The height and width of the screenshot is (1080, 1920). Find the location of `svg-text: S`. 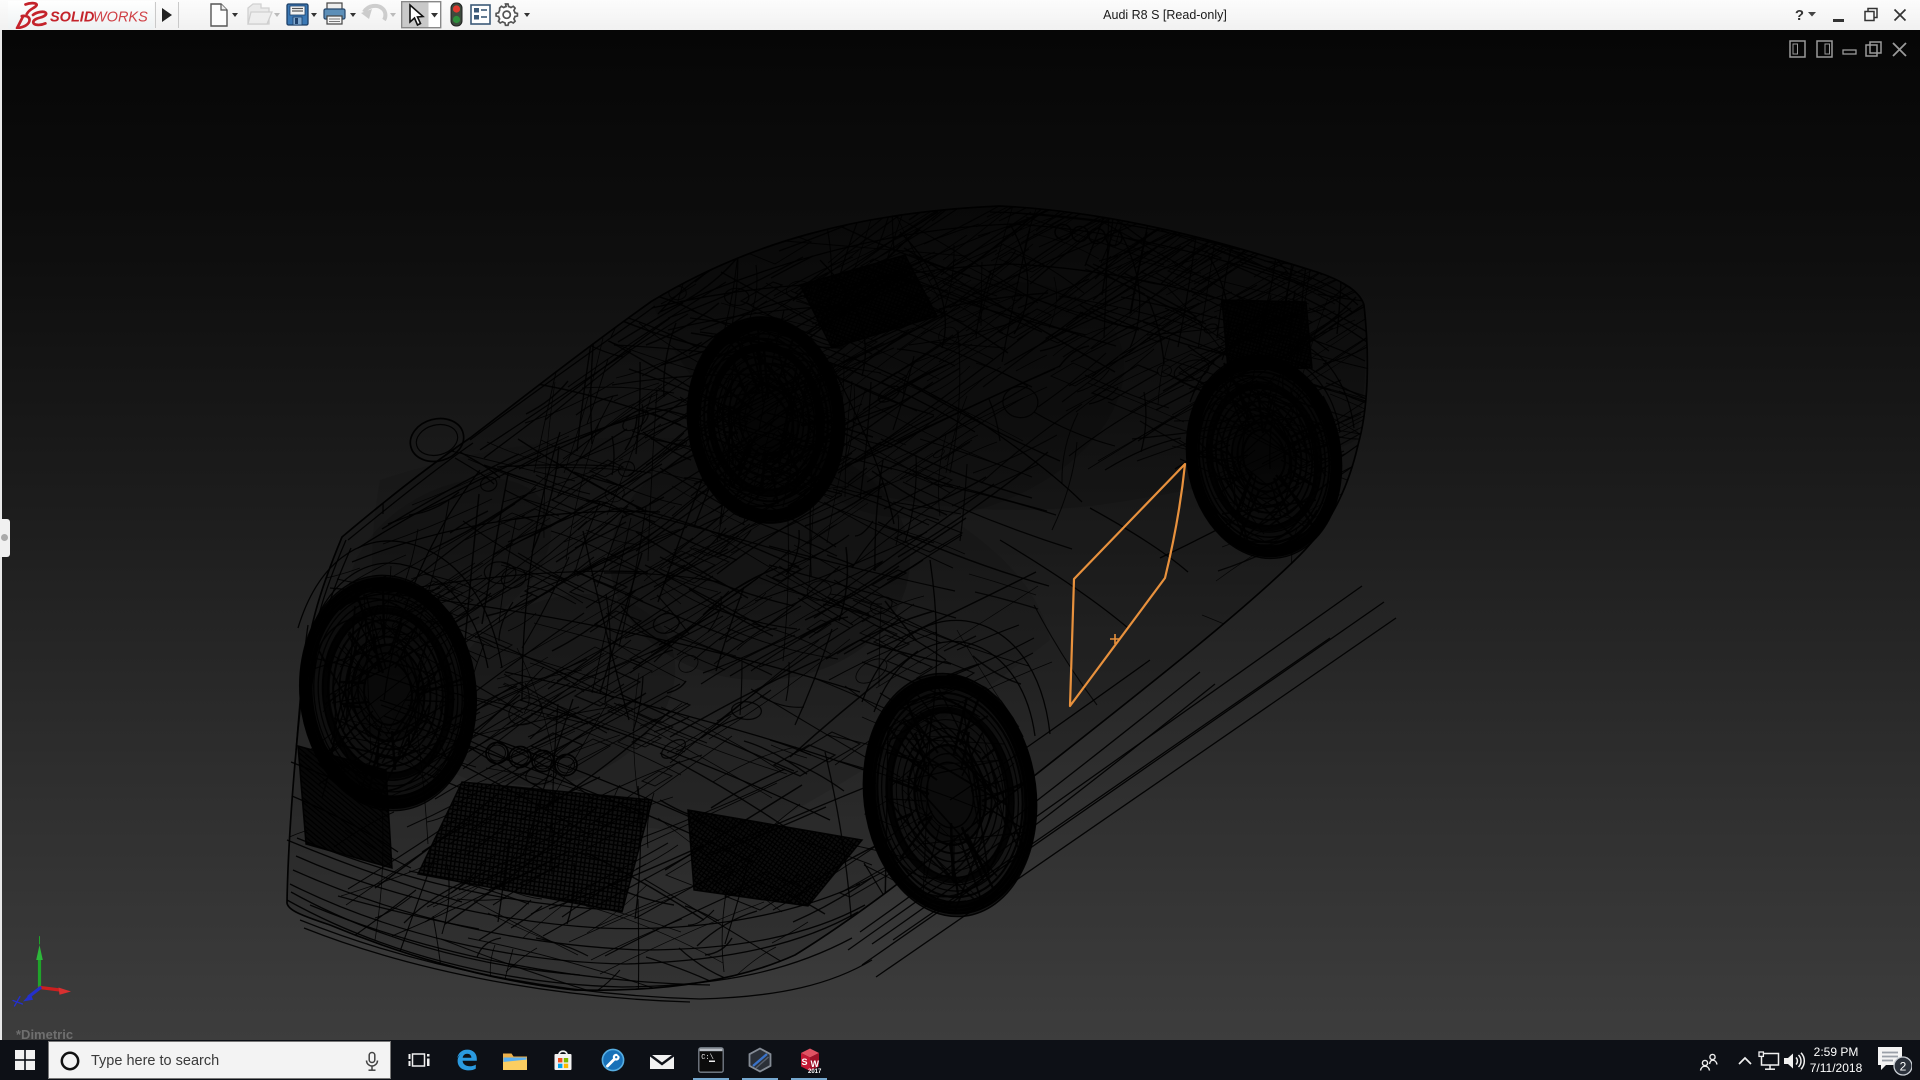

svg-text: S is located at coordinates (805, 1062).